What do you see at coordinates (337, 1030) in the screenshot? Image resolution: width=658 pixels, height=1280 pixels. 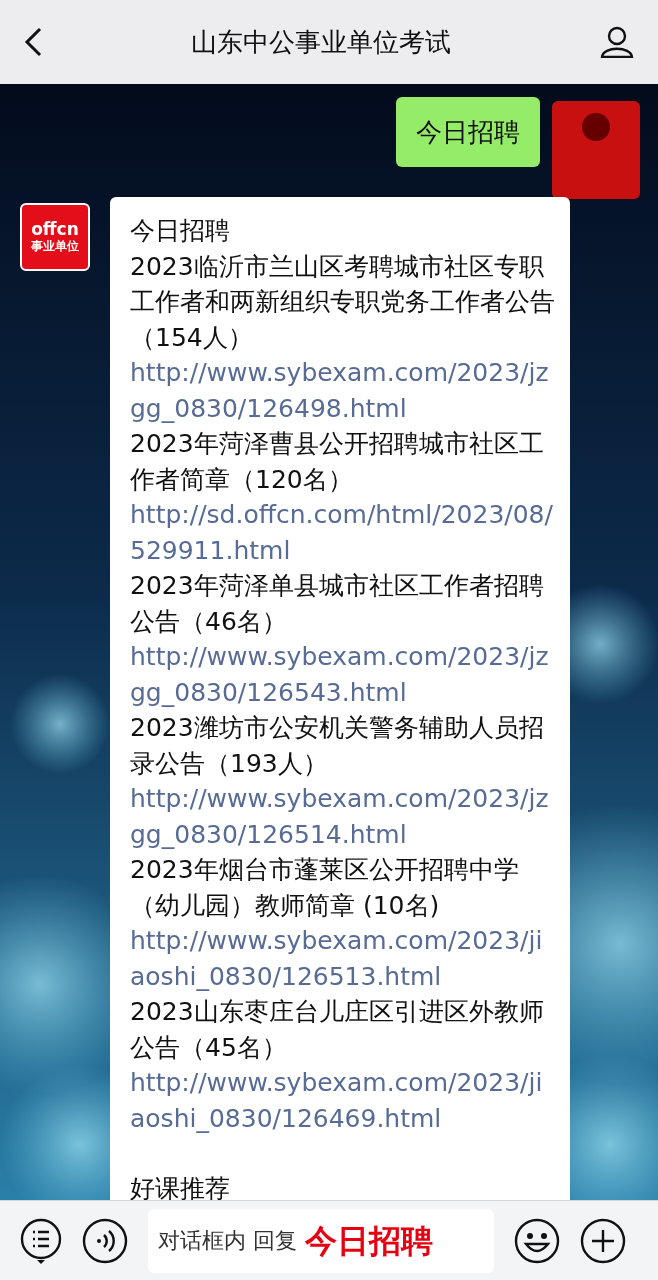 I see `job-title: 2023山东枣庄台儿庄区引进区外教师公告（45名）` at bounding box center [337, 1030].